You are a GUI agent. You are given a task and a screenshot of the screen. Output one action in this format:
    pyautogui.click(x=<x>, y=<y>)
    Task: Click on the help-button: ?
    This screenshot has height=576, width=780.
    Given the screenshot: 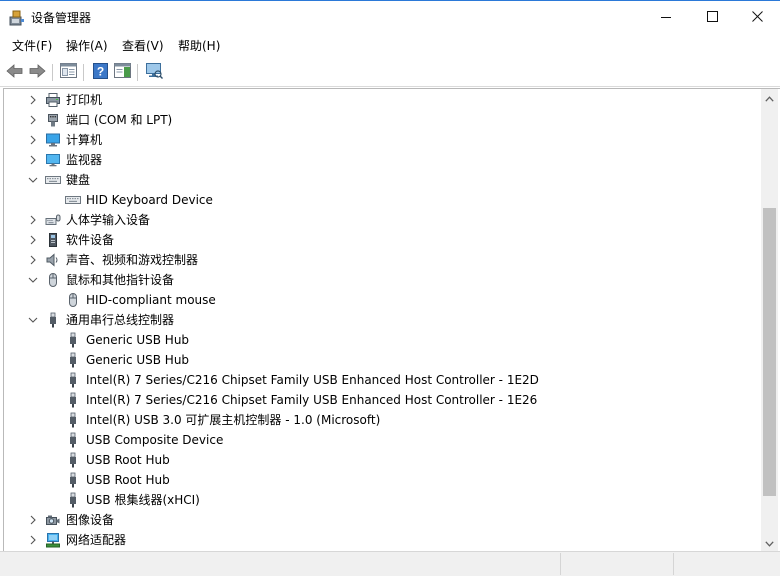 What is the action you would take?
    pyautogui.click(x=100, y=72)
    